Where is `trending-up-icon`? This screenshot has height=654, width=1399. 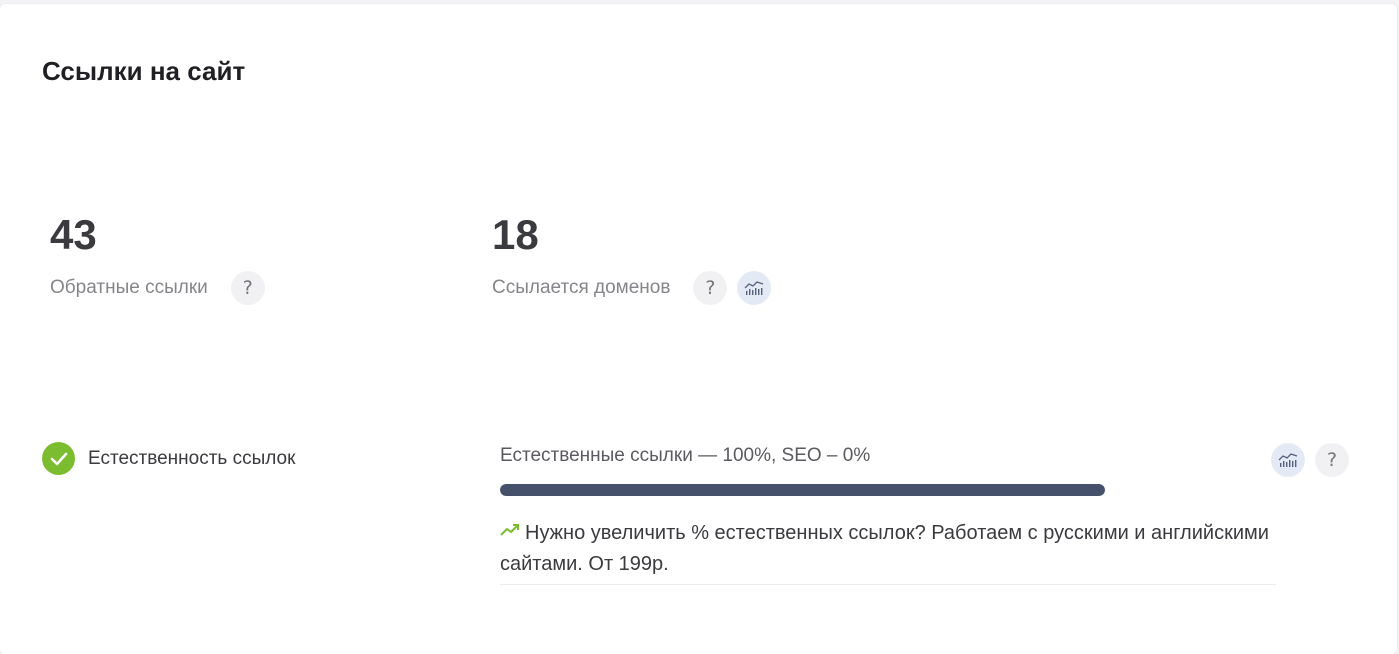
trending-up-icon is located at coordinates (510, 531).